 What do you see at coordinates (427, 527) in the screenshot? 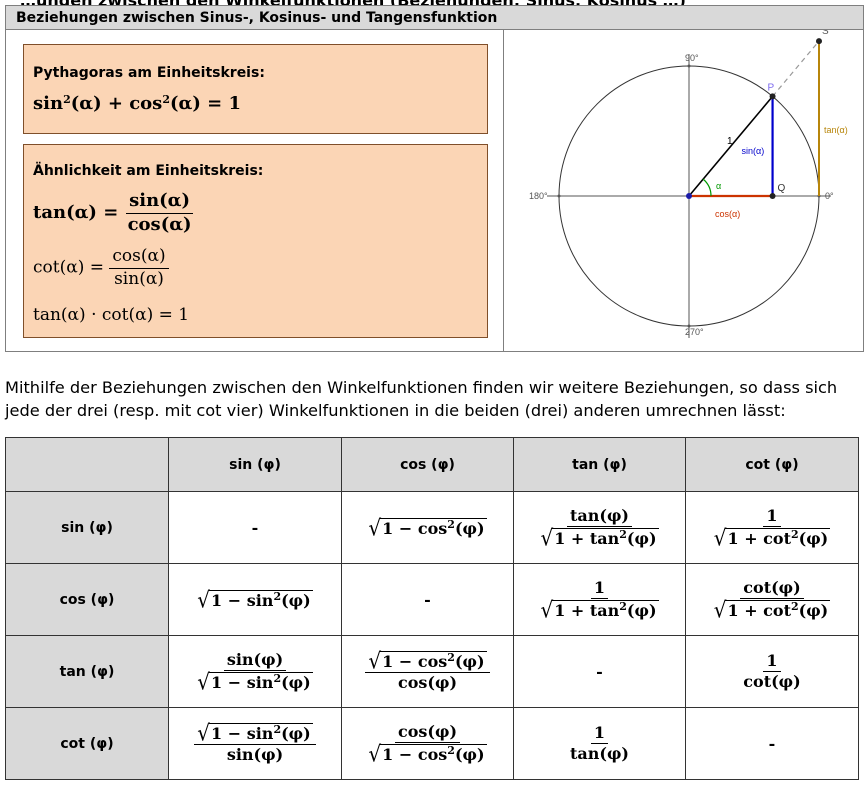
I see `cell-sin-cos: √ 1 − cos2(φ)` at bounding box center [427, 527].